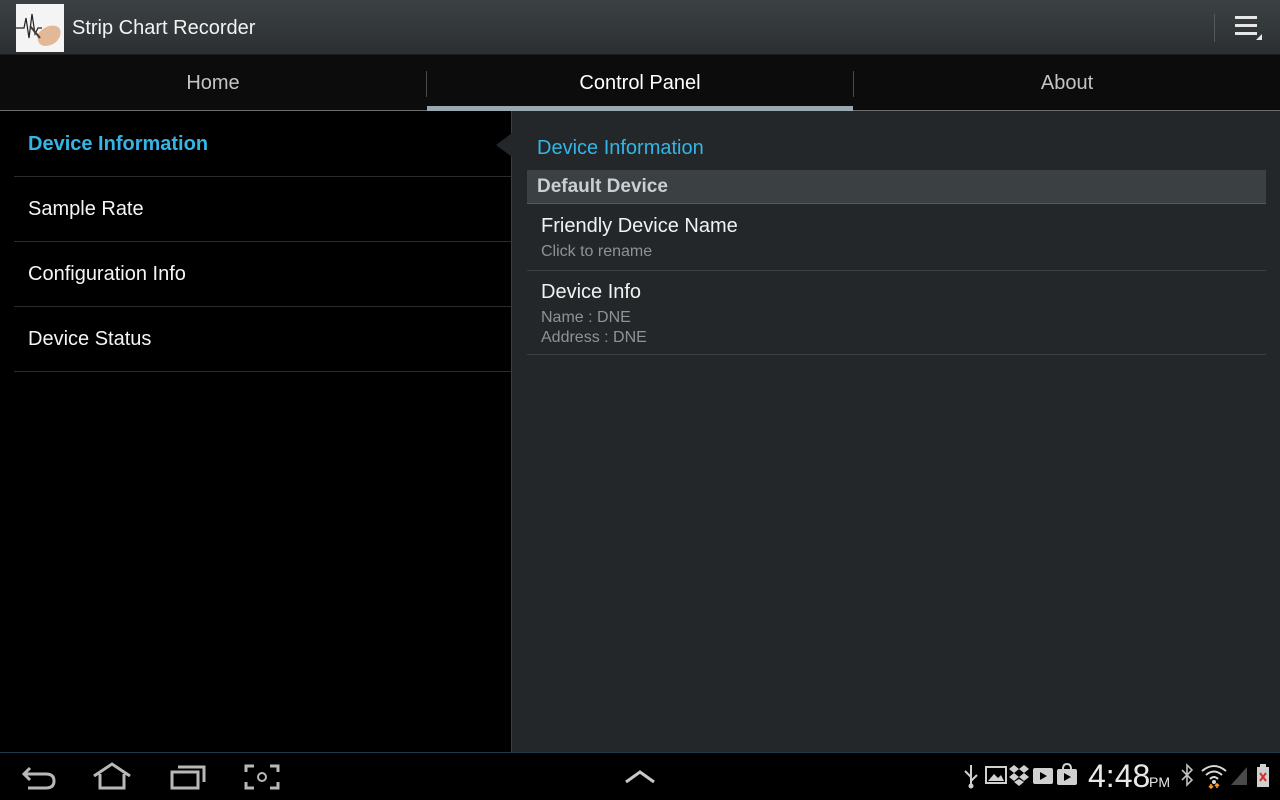 The image size is (1280, 800). Describe the element at coordinates (1043, 776) in the screenshot. I see `play-icon` at that location.